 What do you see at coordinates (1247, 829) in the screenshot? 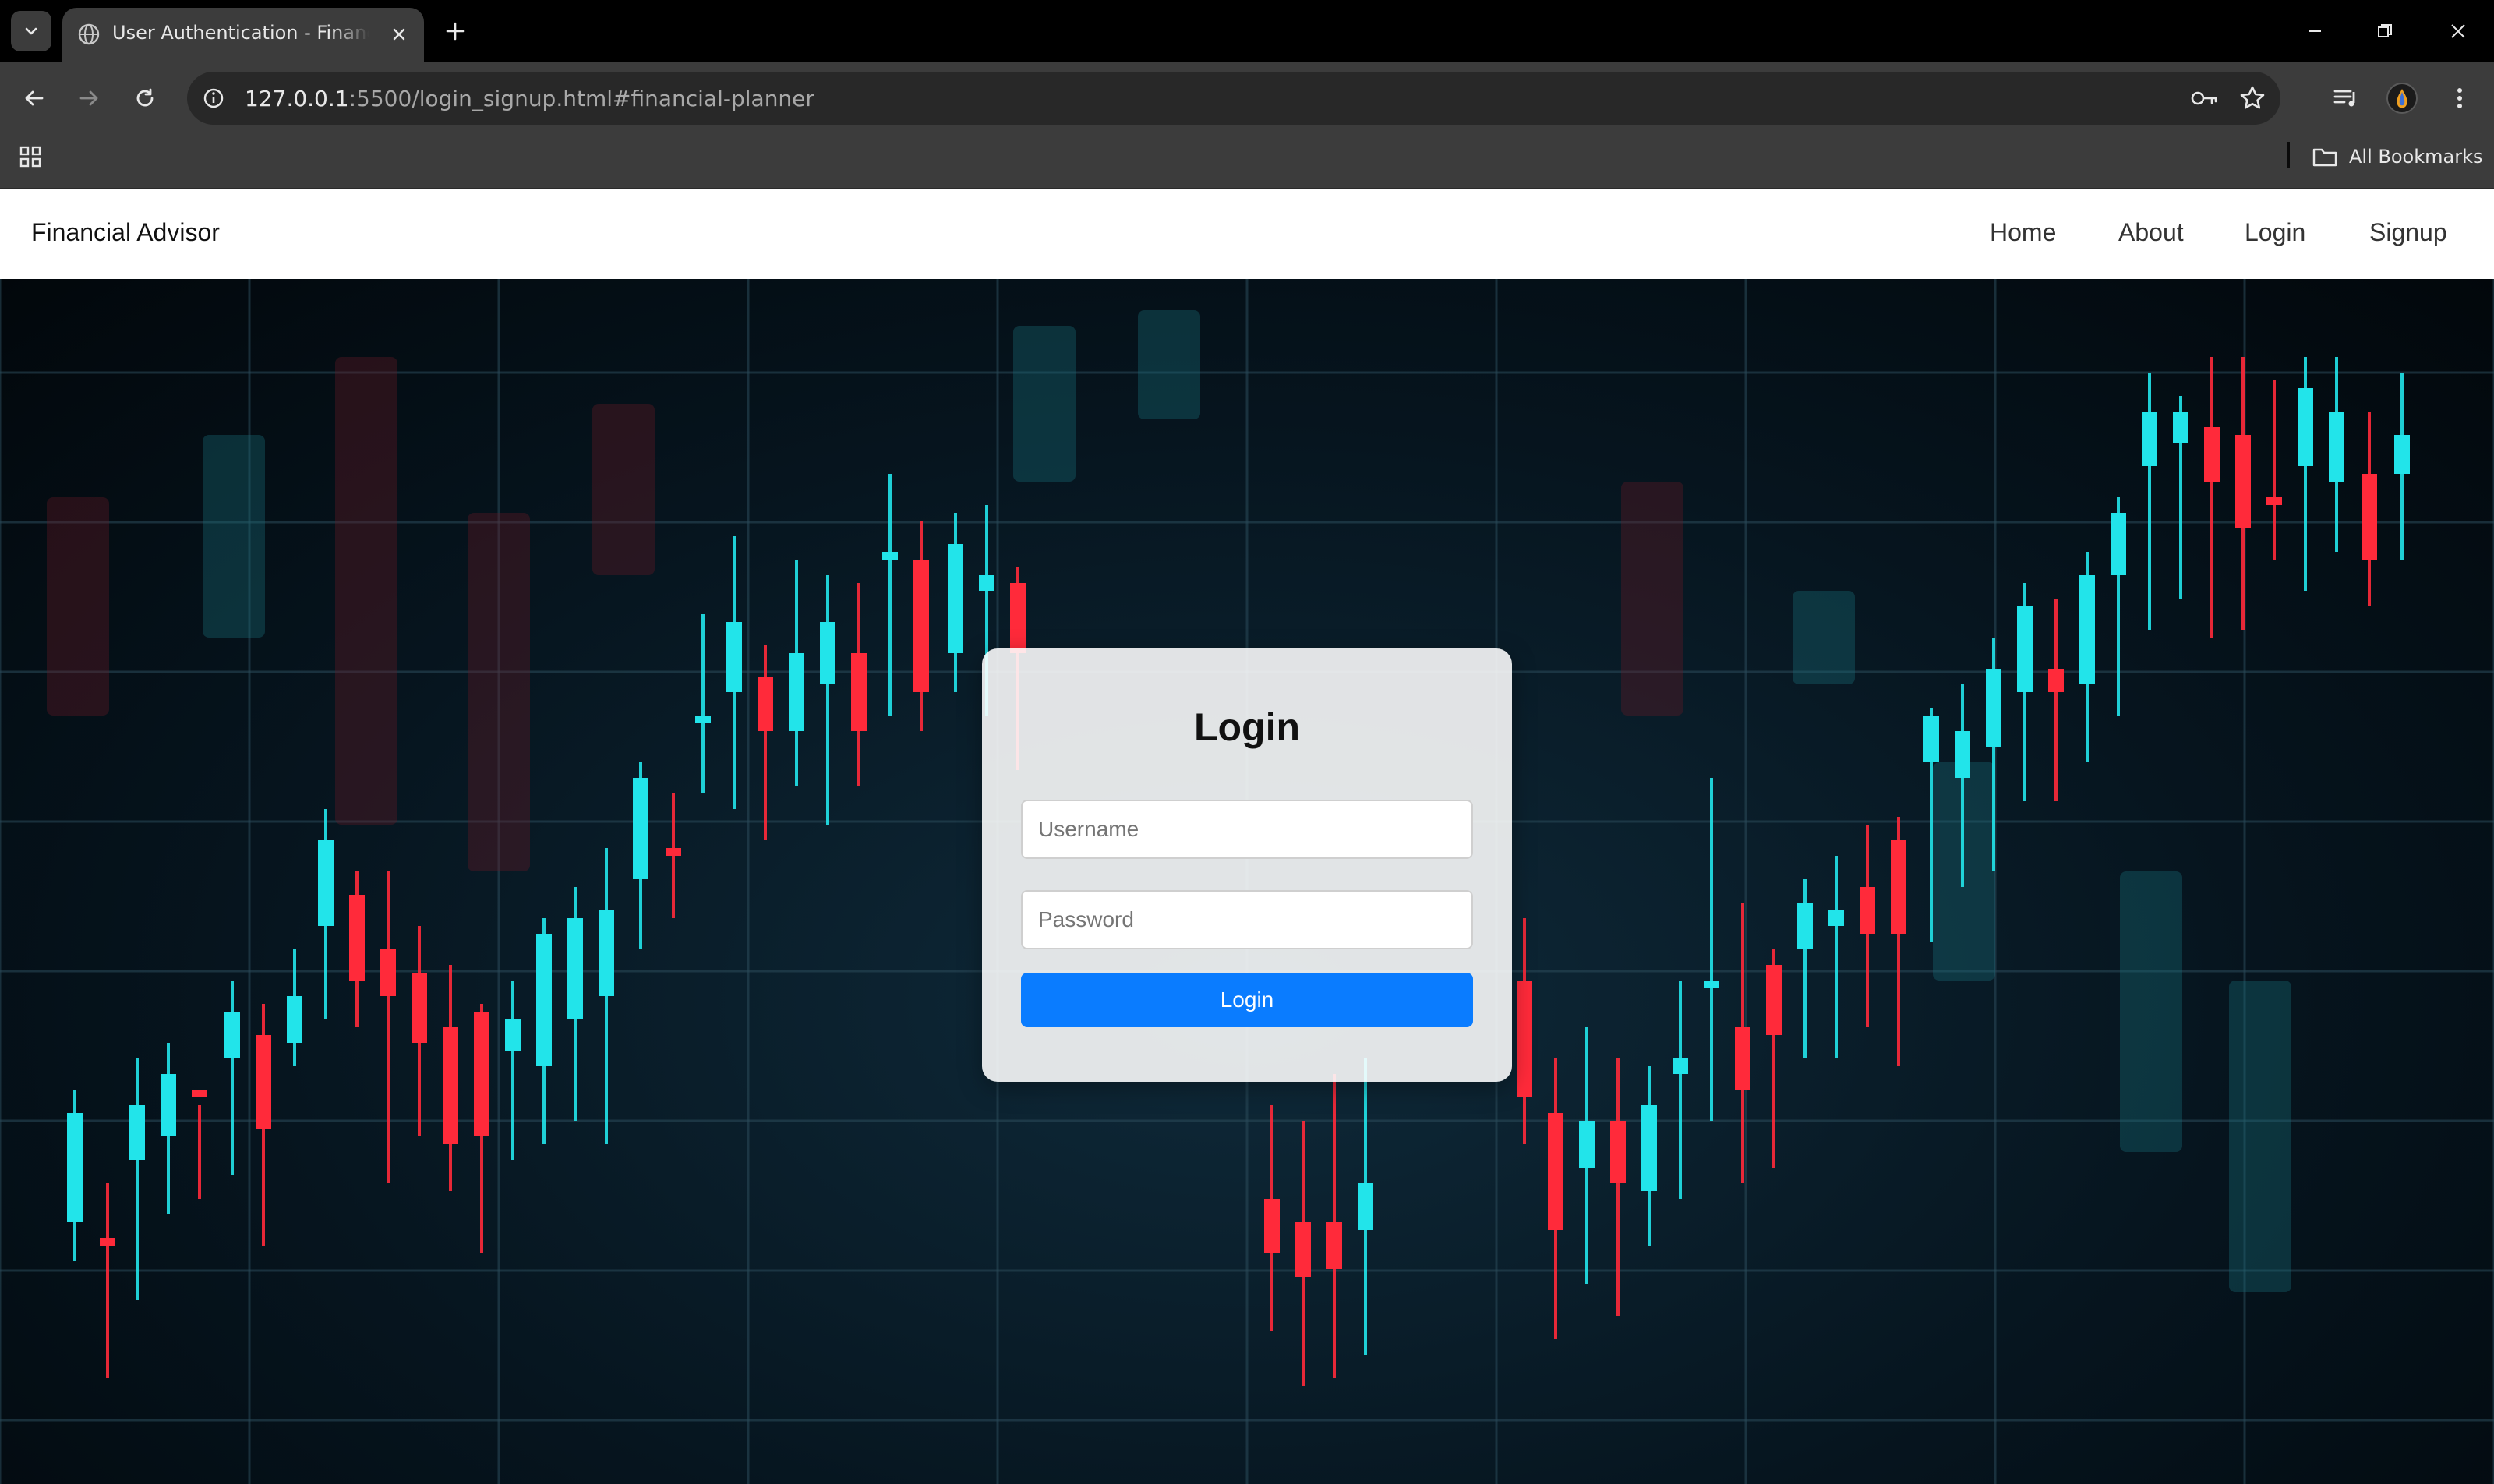
I see `username-input` at bounding box center [1247, 829].